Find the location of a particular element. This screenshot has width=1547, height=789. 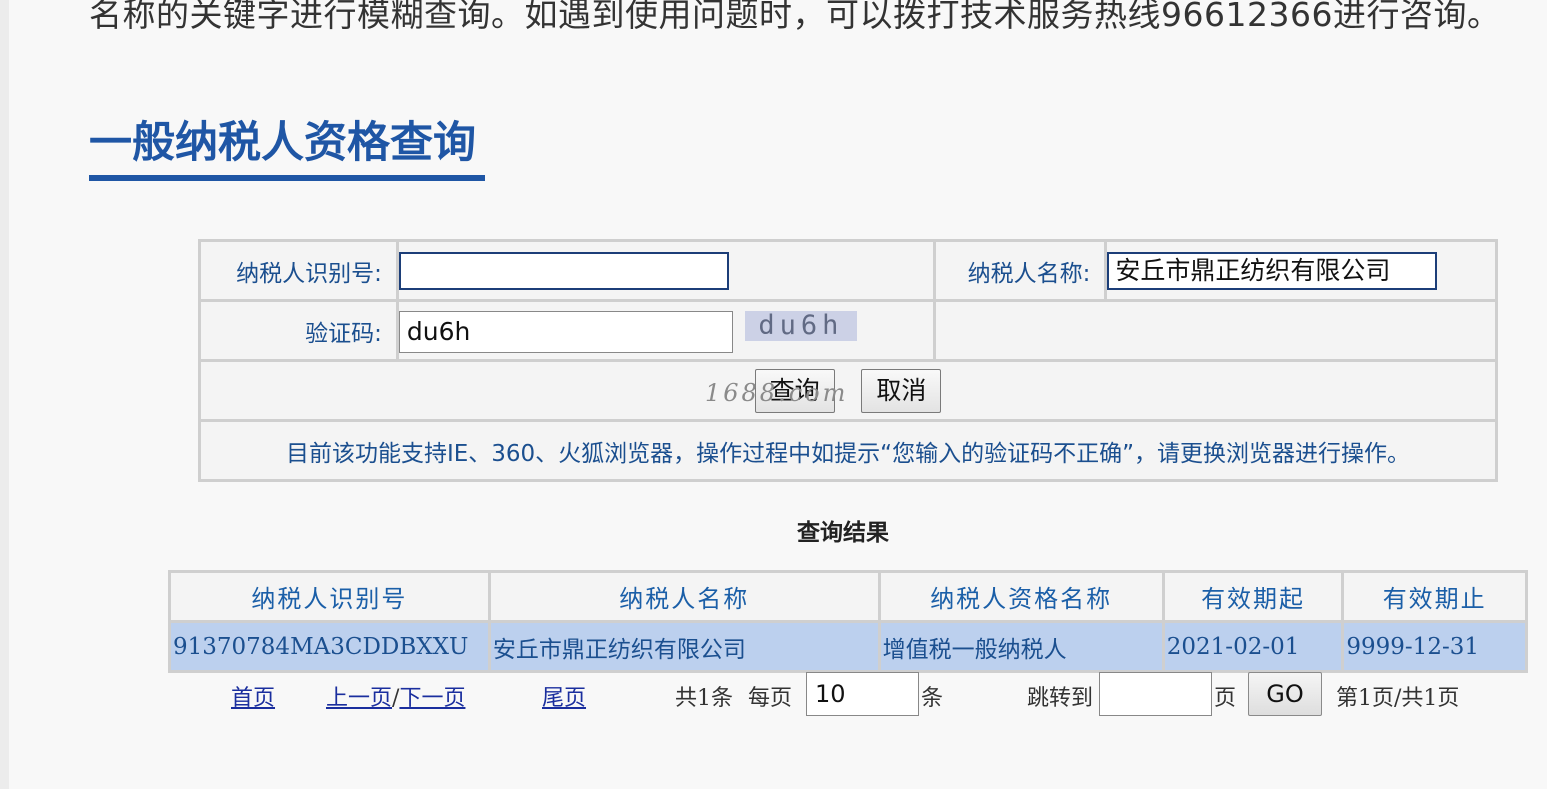

next-page-link: 下一页 is located at coordinates (432, 698).